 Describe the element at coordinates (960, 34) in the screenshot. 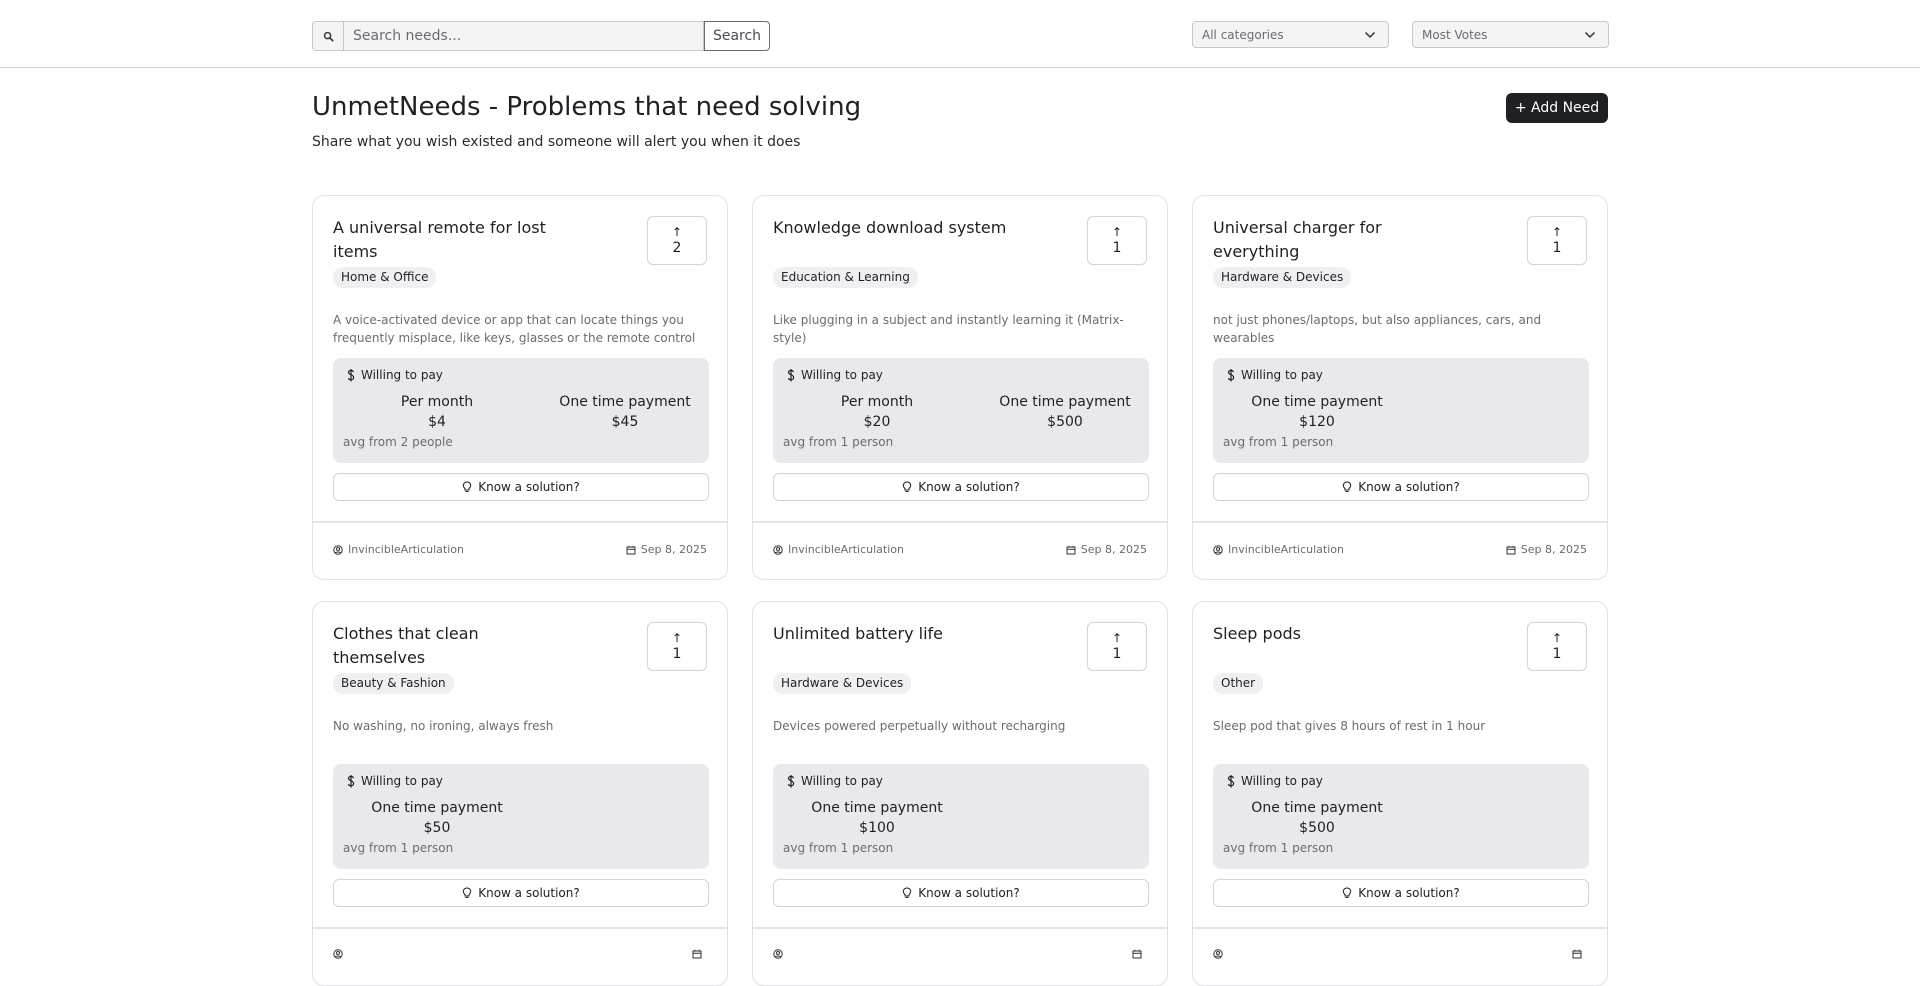

I see `top-bar: Search All categories Most Votes` at that location.